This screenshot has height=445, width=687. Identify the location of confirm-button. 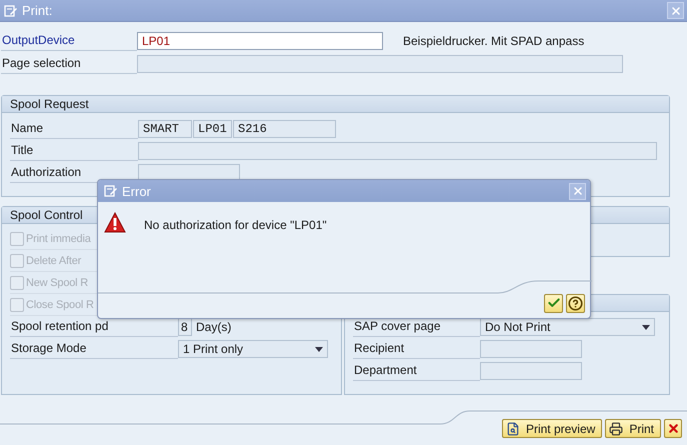
(553, 303).